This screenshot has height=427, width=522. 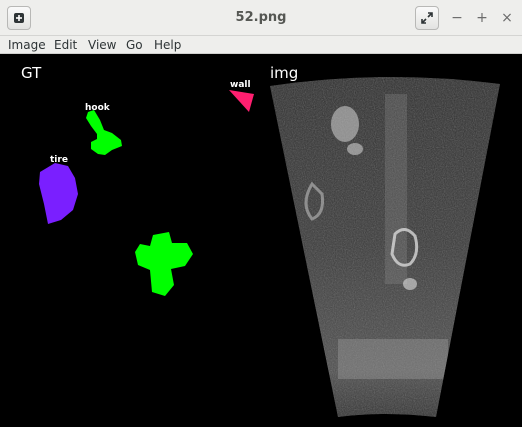 I want to click on fullscreen-button, so click(x=427, y=18).